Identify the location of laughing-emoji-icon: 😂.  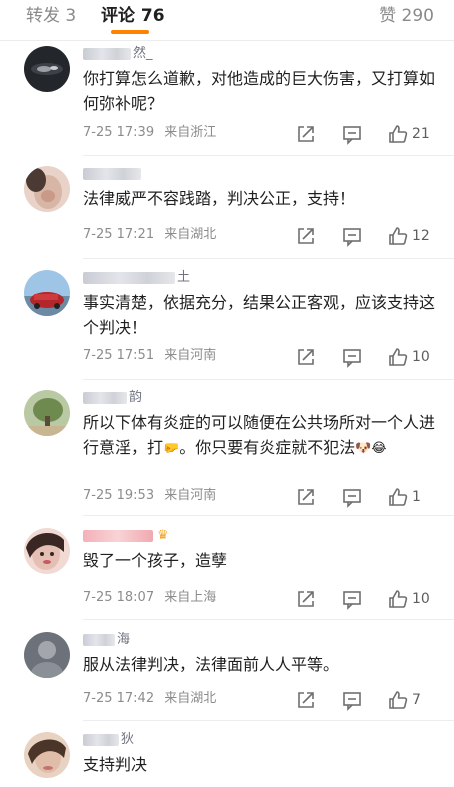
(379, 448).